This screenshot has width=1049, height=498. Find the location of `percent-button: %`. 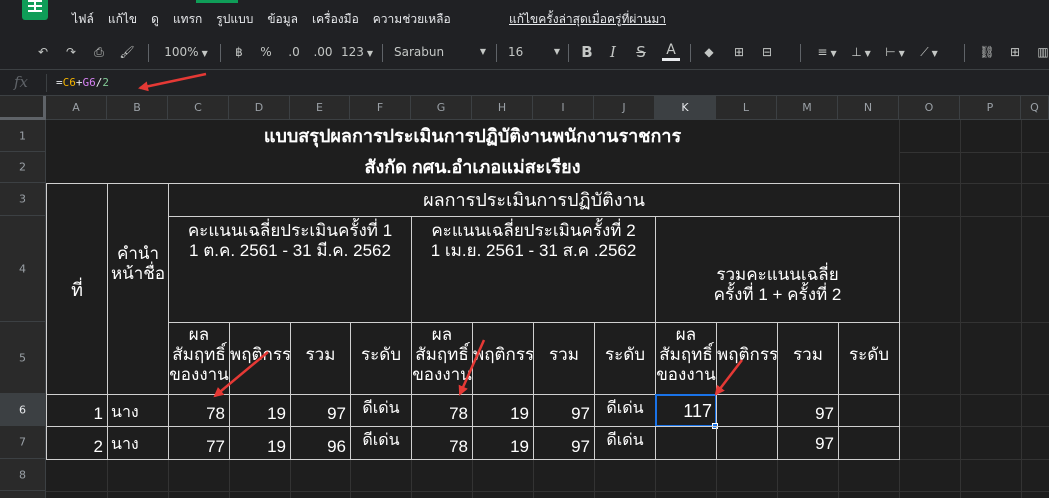

percent-button: % is located at coordinates (266, 52).